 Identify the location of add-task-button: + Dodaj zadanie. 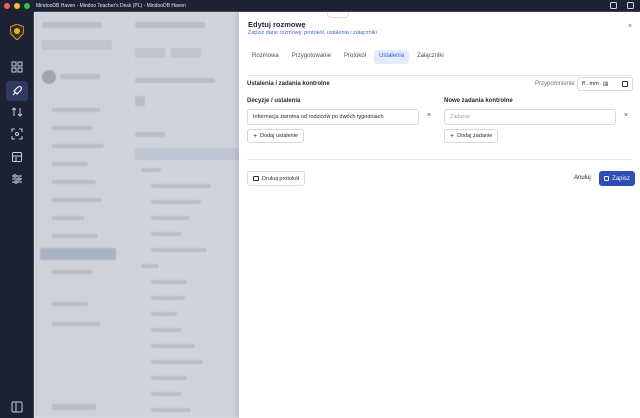
(471, 136).